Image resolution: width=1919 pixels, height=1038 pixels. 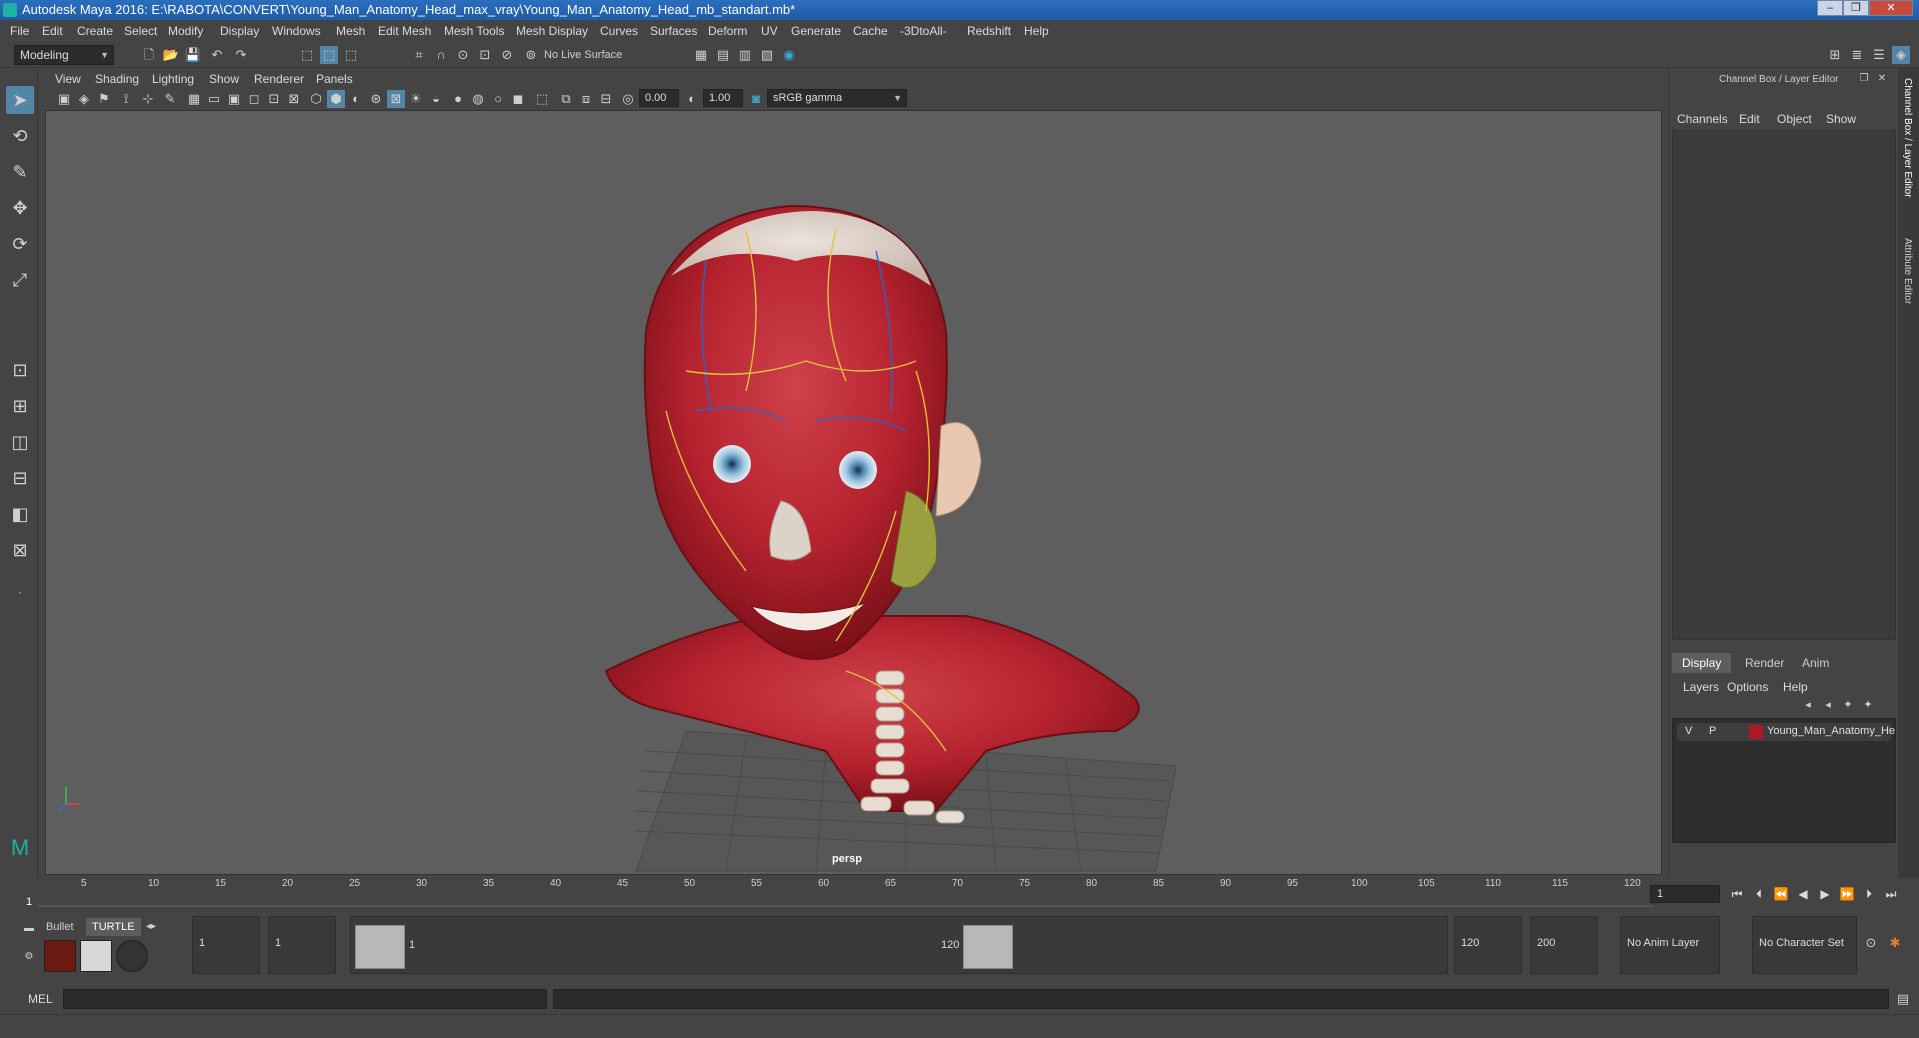 I want to click on maximize-button: ❐, so click(x=1856, y=8).